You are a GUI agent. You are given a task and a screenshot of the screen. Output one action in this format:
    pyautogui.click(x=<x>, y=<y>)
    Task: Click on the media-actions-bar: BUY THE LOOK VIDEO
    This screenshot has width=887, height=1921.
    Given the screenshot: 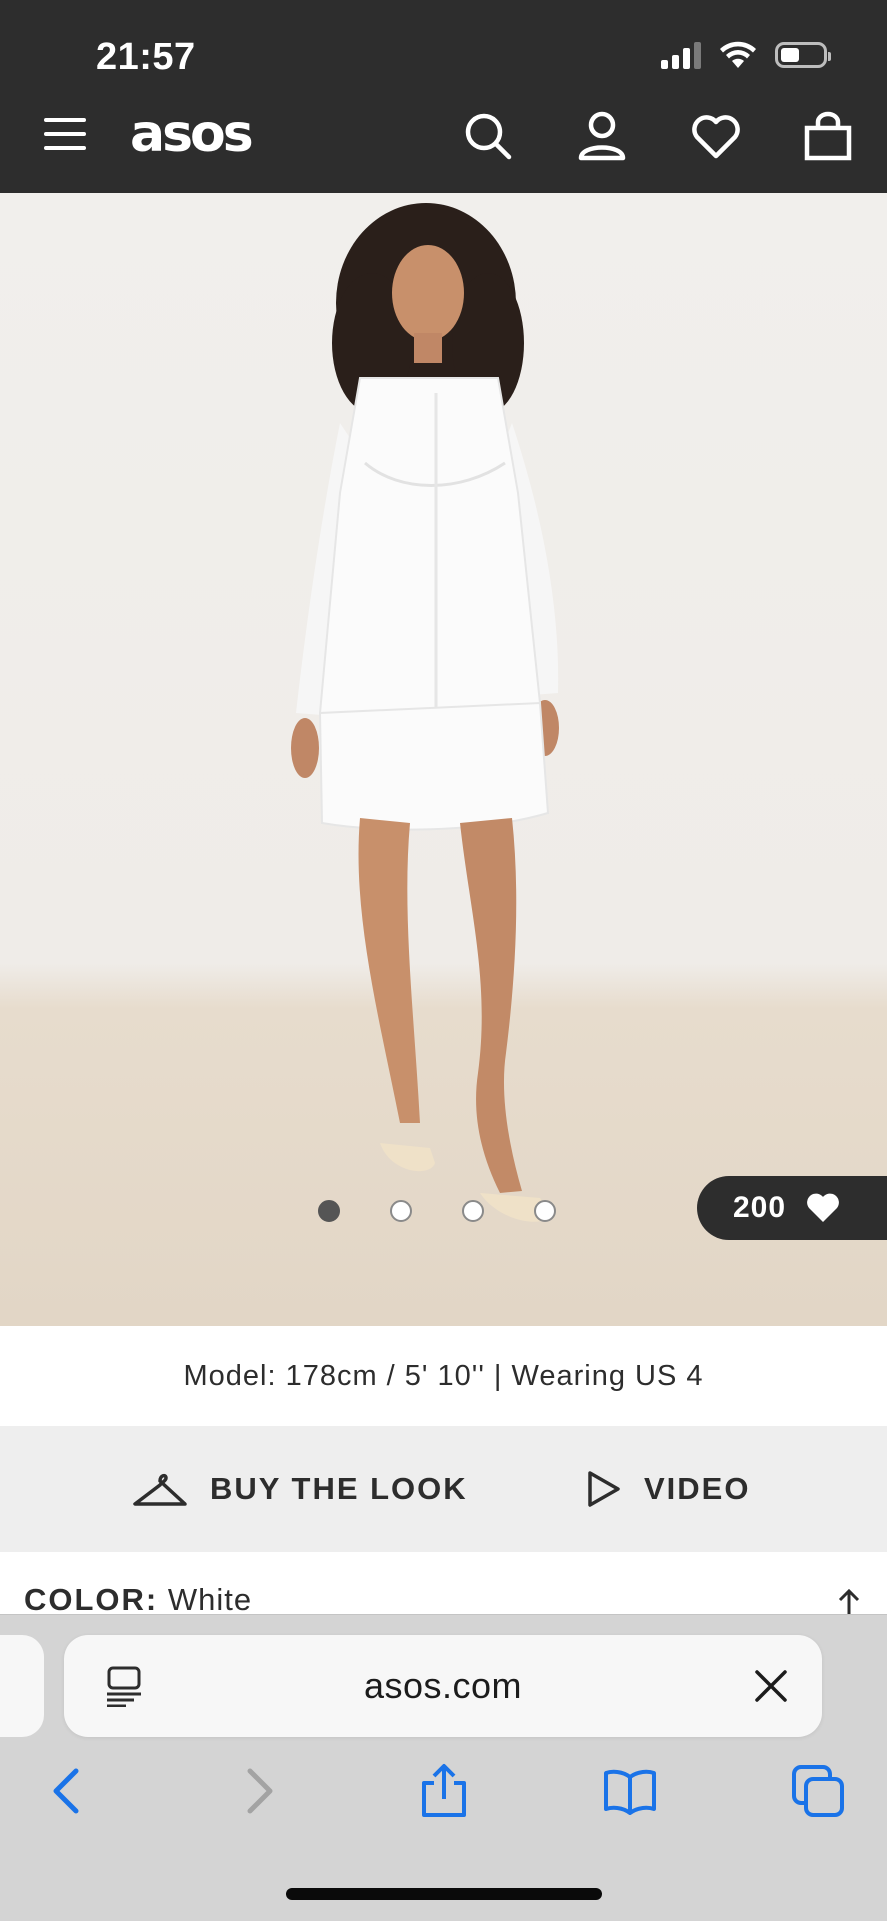 What is the action you would take?
    pyautogui.click(x=443, y=1489)
    